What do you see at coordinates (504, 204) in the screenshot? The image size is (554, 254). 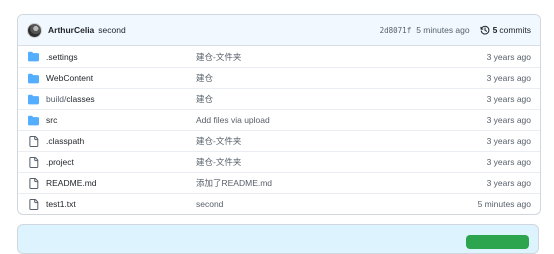 I see `file-commit-age: 5 minutes ago` at bounding box center [504, 204].